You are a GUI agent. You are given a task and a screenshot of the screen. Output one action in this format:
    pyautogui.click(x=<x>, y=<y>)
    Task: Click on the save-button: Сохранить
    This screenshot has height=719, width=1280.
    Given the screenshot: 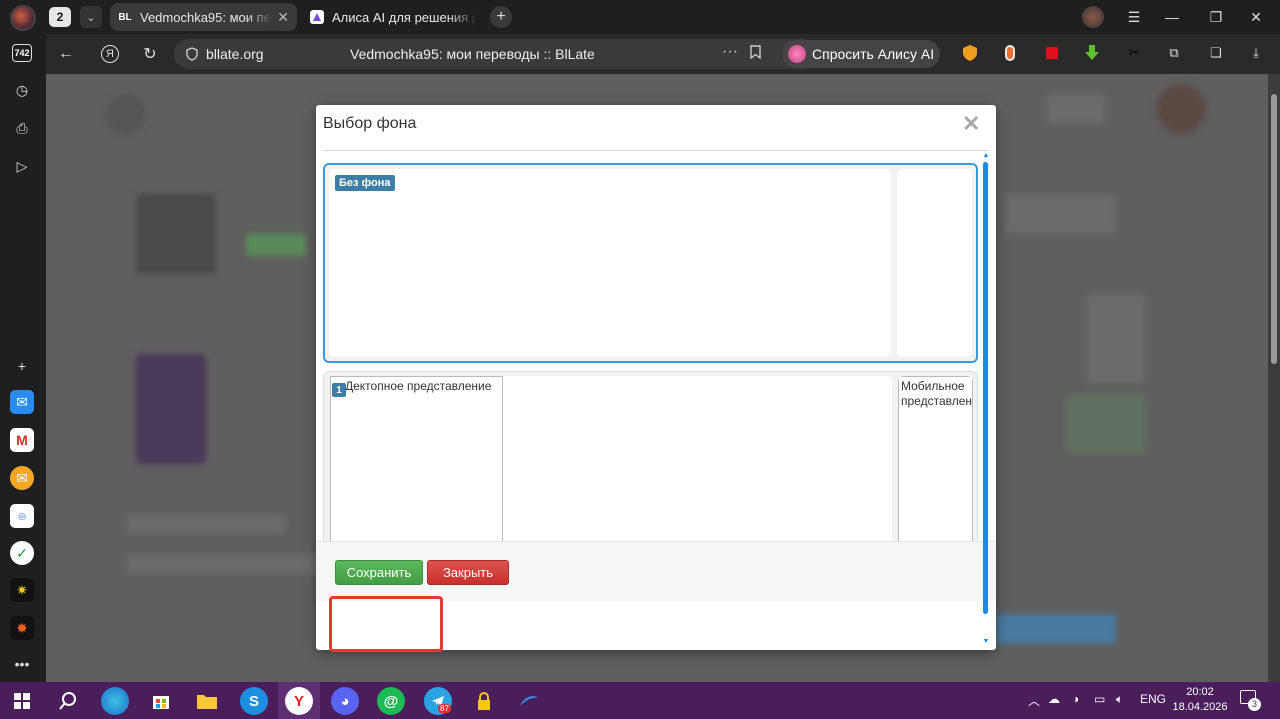 What is the action you would take?
    pyautogui.click(x=379, y=572)
    